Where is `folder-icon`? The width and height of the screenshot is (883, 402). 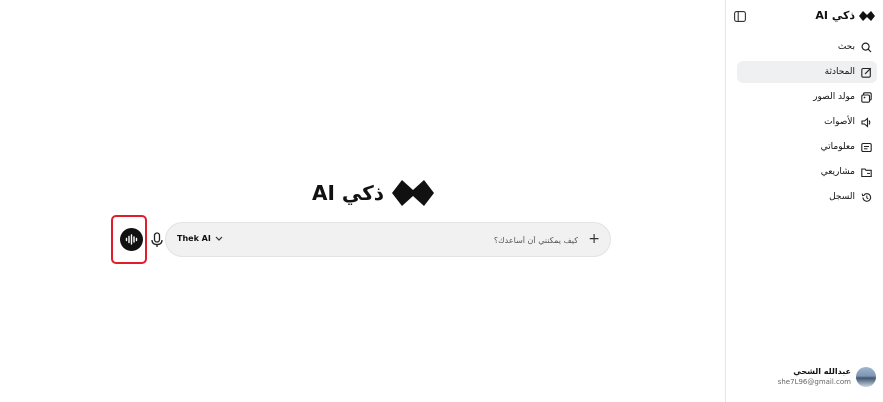 folder-icon is located at coordinates (866, 172).